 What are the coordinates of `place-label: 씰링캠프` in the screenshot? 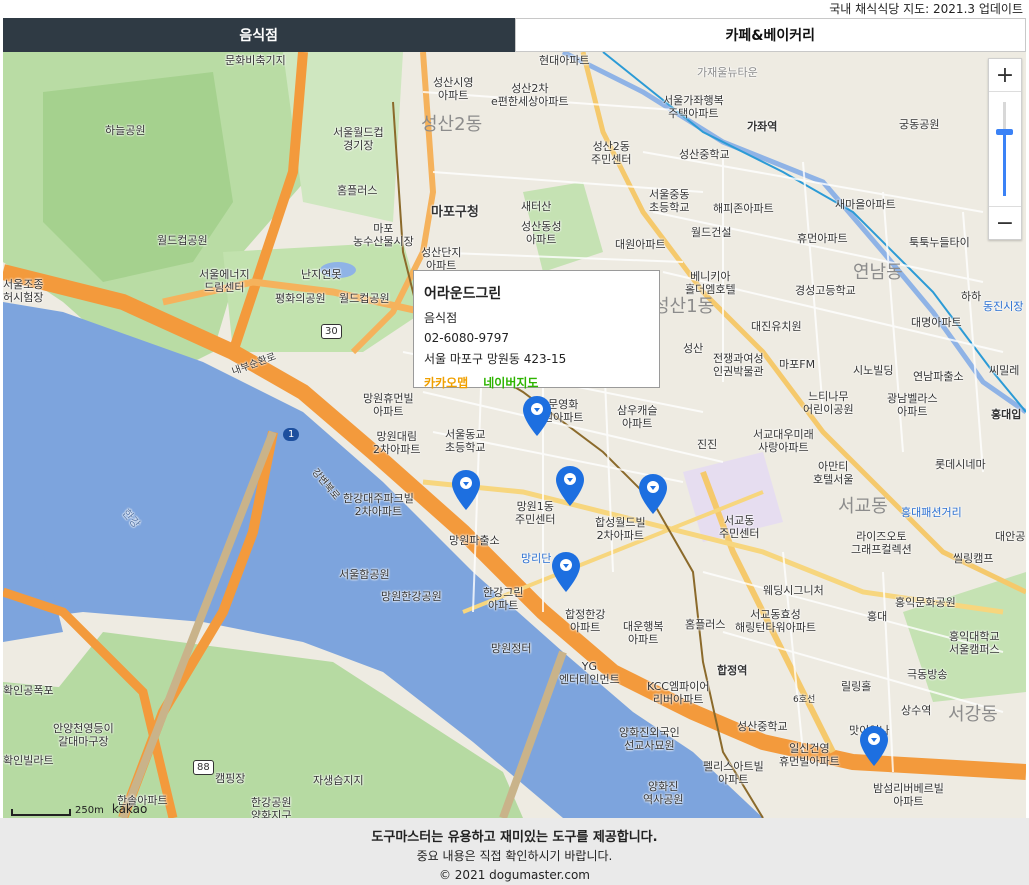 It's located at (973, 558).